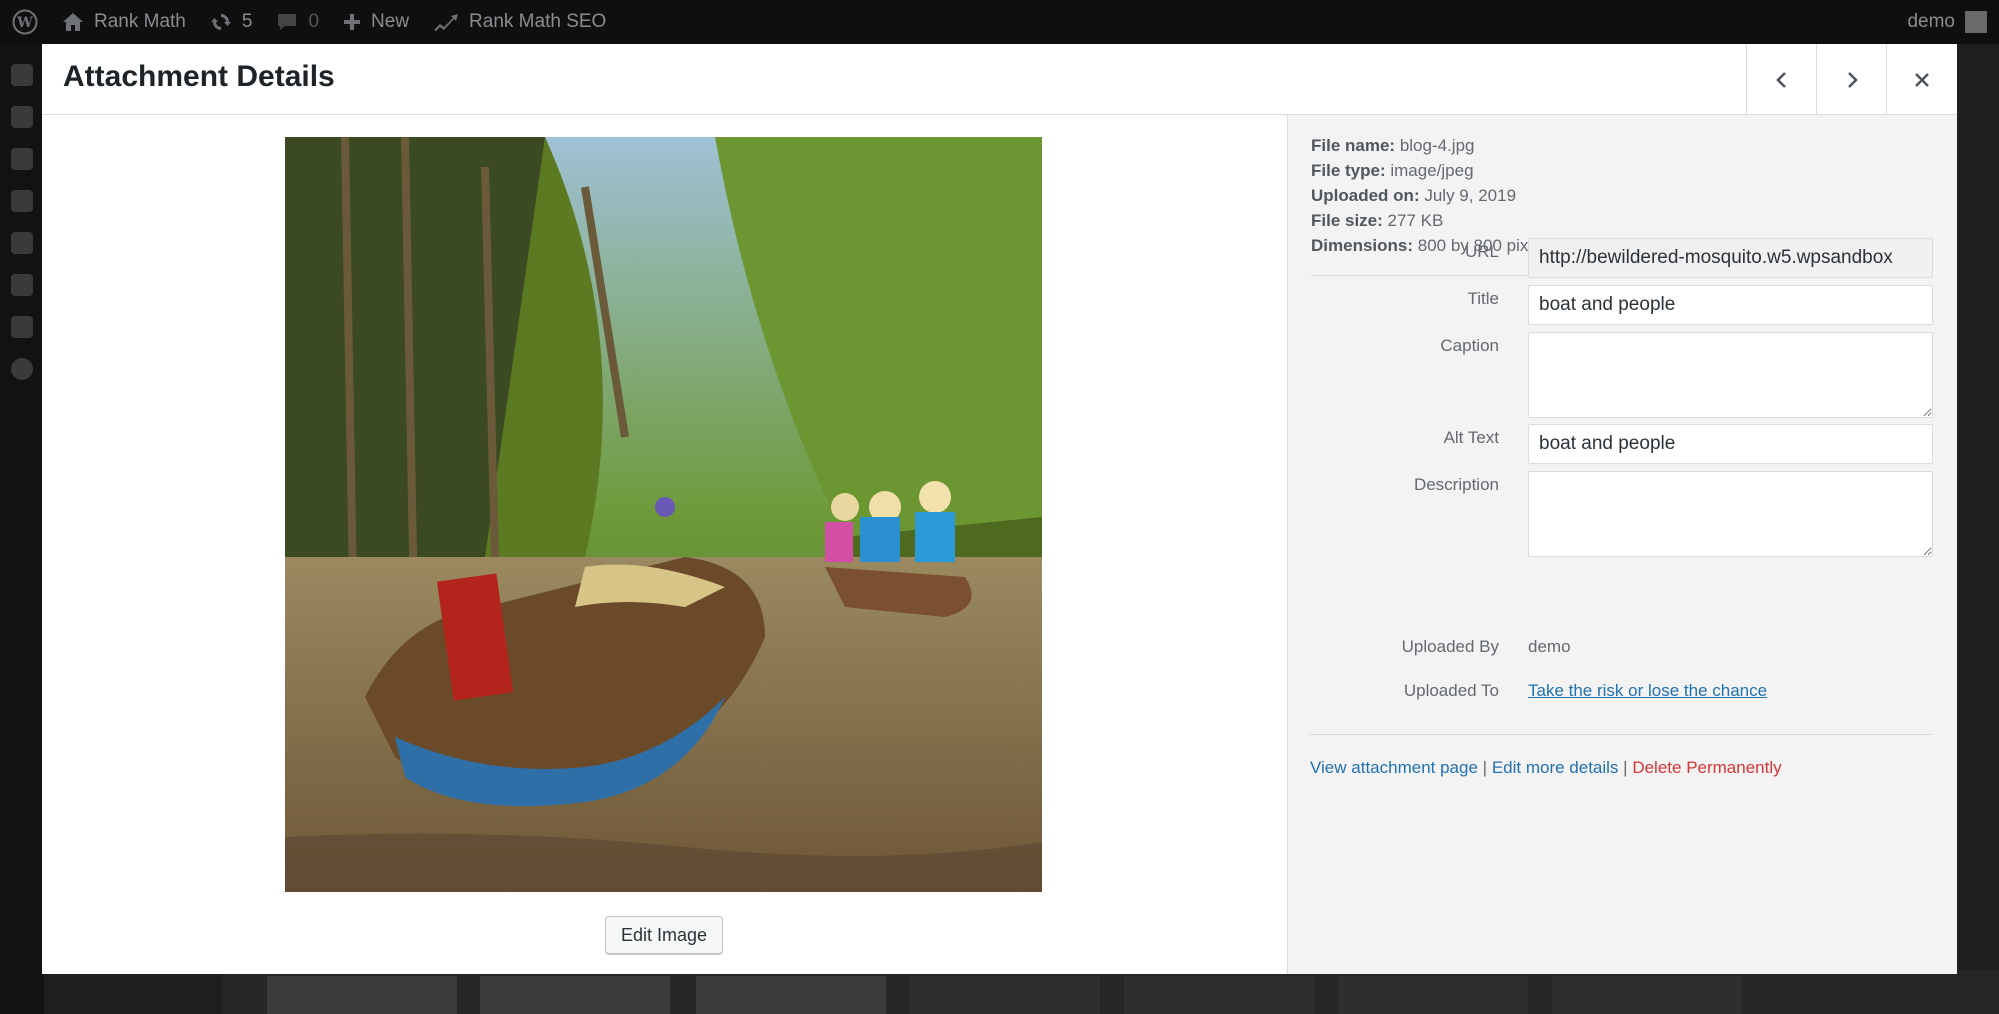 Image resolution: width=1999 pixels, height=1014 pixels. Describe the element at coordinates (390, 21) in the screenshot. I see `new-label: New` at that location.